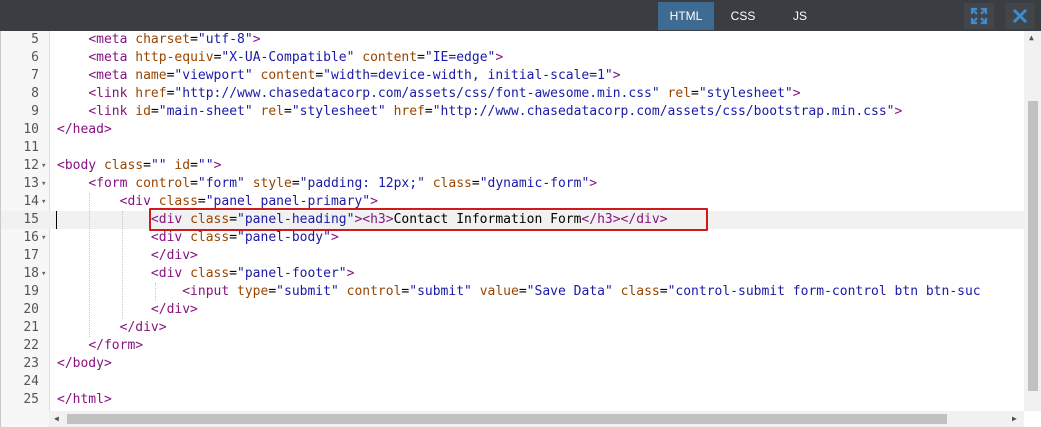 The image size is (1041, 427). Describe the element at coordinates (31, 345) in the screenshot. I see `line-number: 22` at that location.